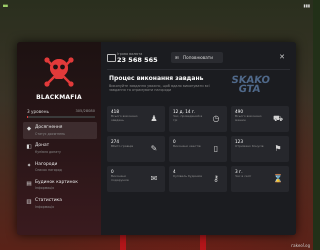 Image resolution: width=320 pixels, height=250 pixels. I want to click on menu-item-title: Нагороди, so click(46, 164).